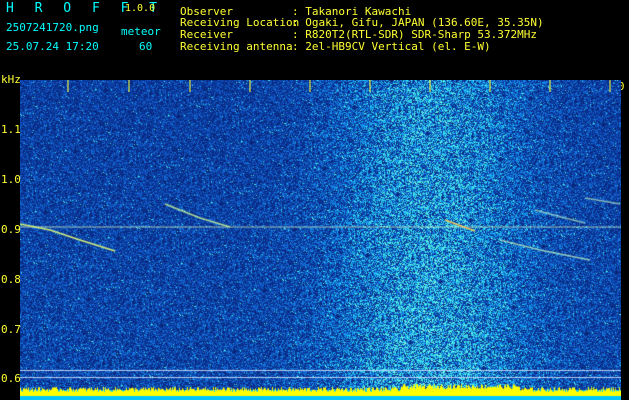 The image size is (629, 400). Describe the element at coordinates (52, 27) in the screenshot. I see `file-name: 2507241720.png` at that location.